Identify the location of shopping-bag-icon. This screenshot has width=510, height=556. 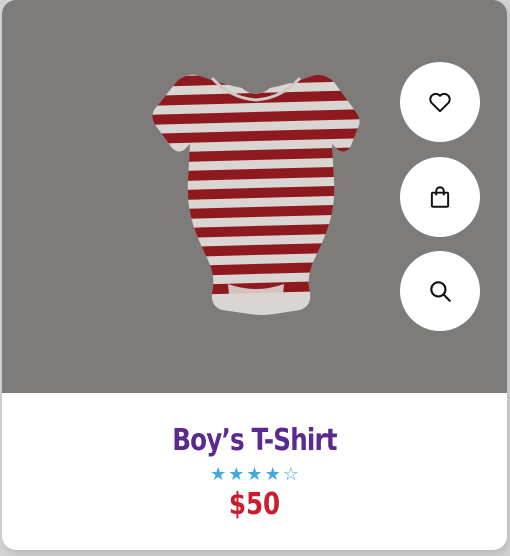
(440, 197).